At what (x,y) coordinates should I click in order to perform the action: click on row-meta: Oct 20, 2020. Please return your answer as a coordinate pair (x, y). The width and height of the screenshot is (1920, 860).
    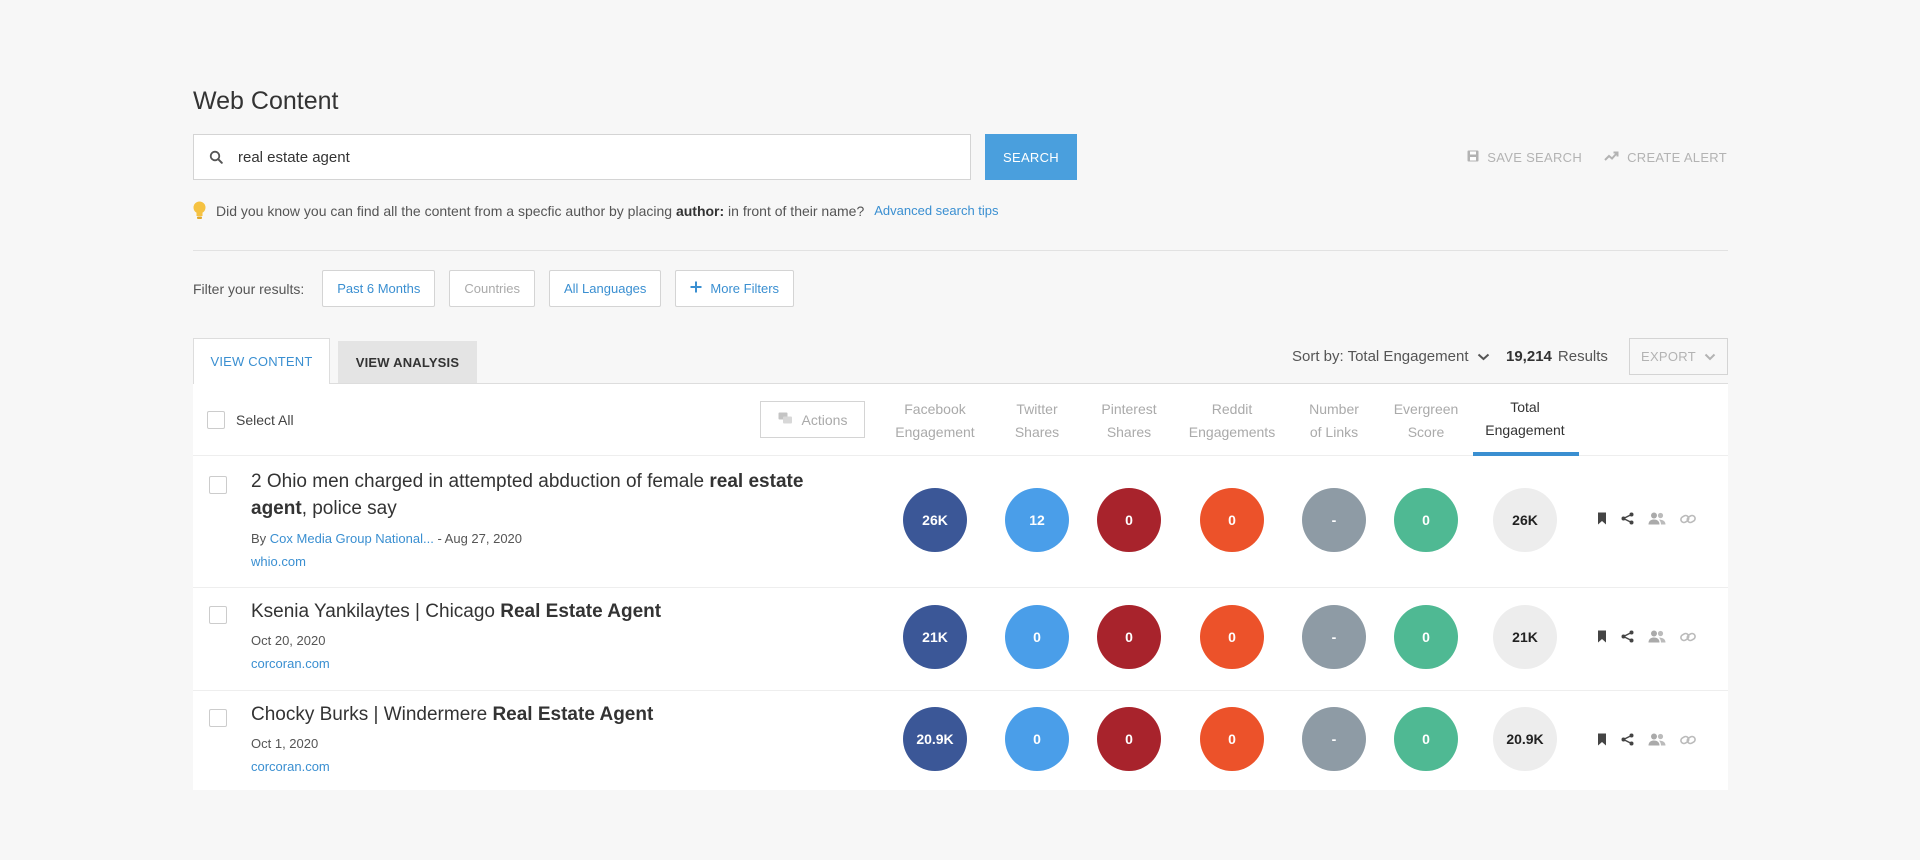
    Looking at the image, I should click on (288, 640).